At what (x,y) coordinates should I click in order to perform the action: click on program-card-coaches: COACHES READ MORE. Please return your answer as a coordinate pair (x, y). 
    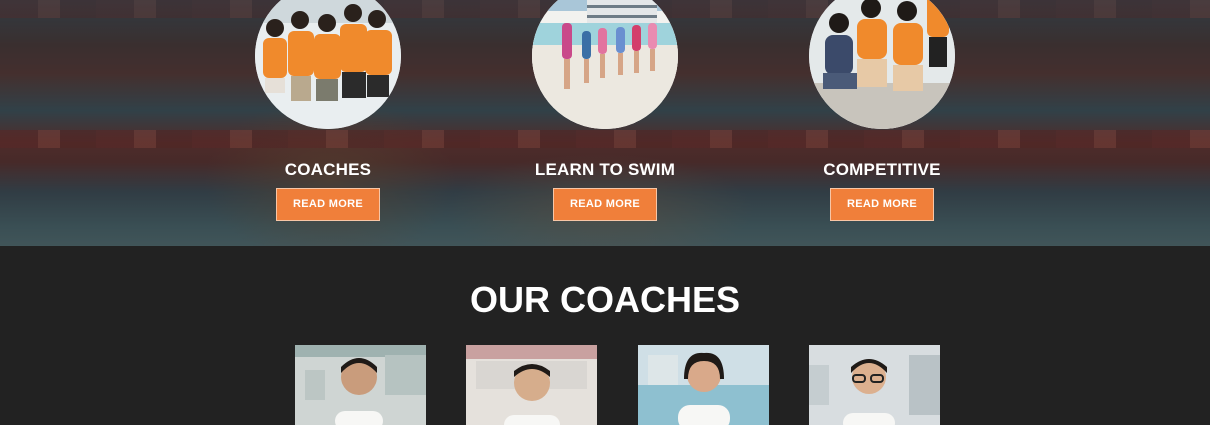
    Looking at the image, I should click on (328, 110).